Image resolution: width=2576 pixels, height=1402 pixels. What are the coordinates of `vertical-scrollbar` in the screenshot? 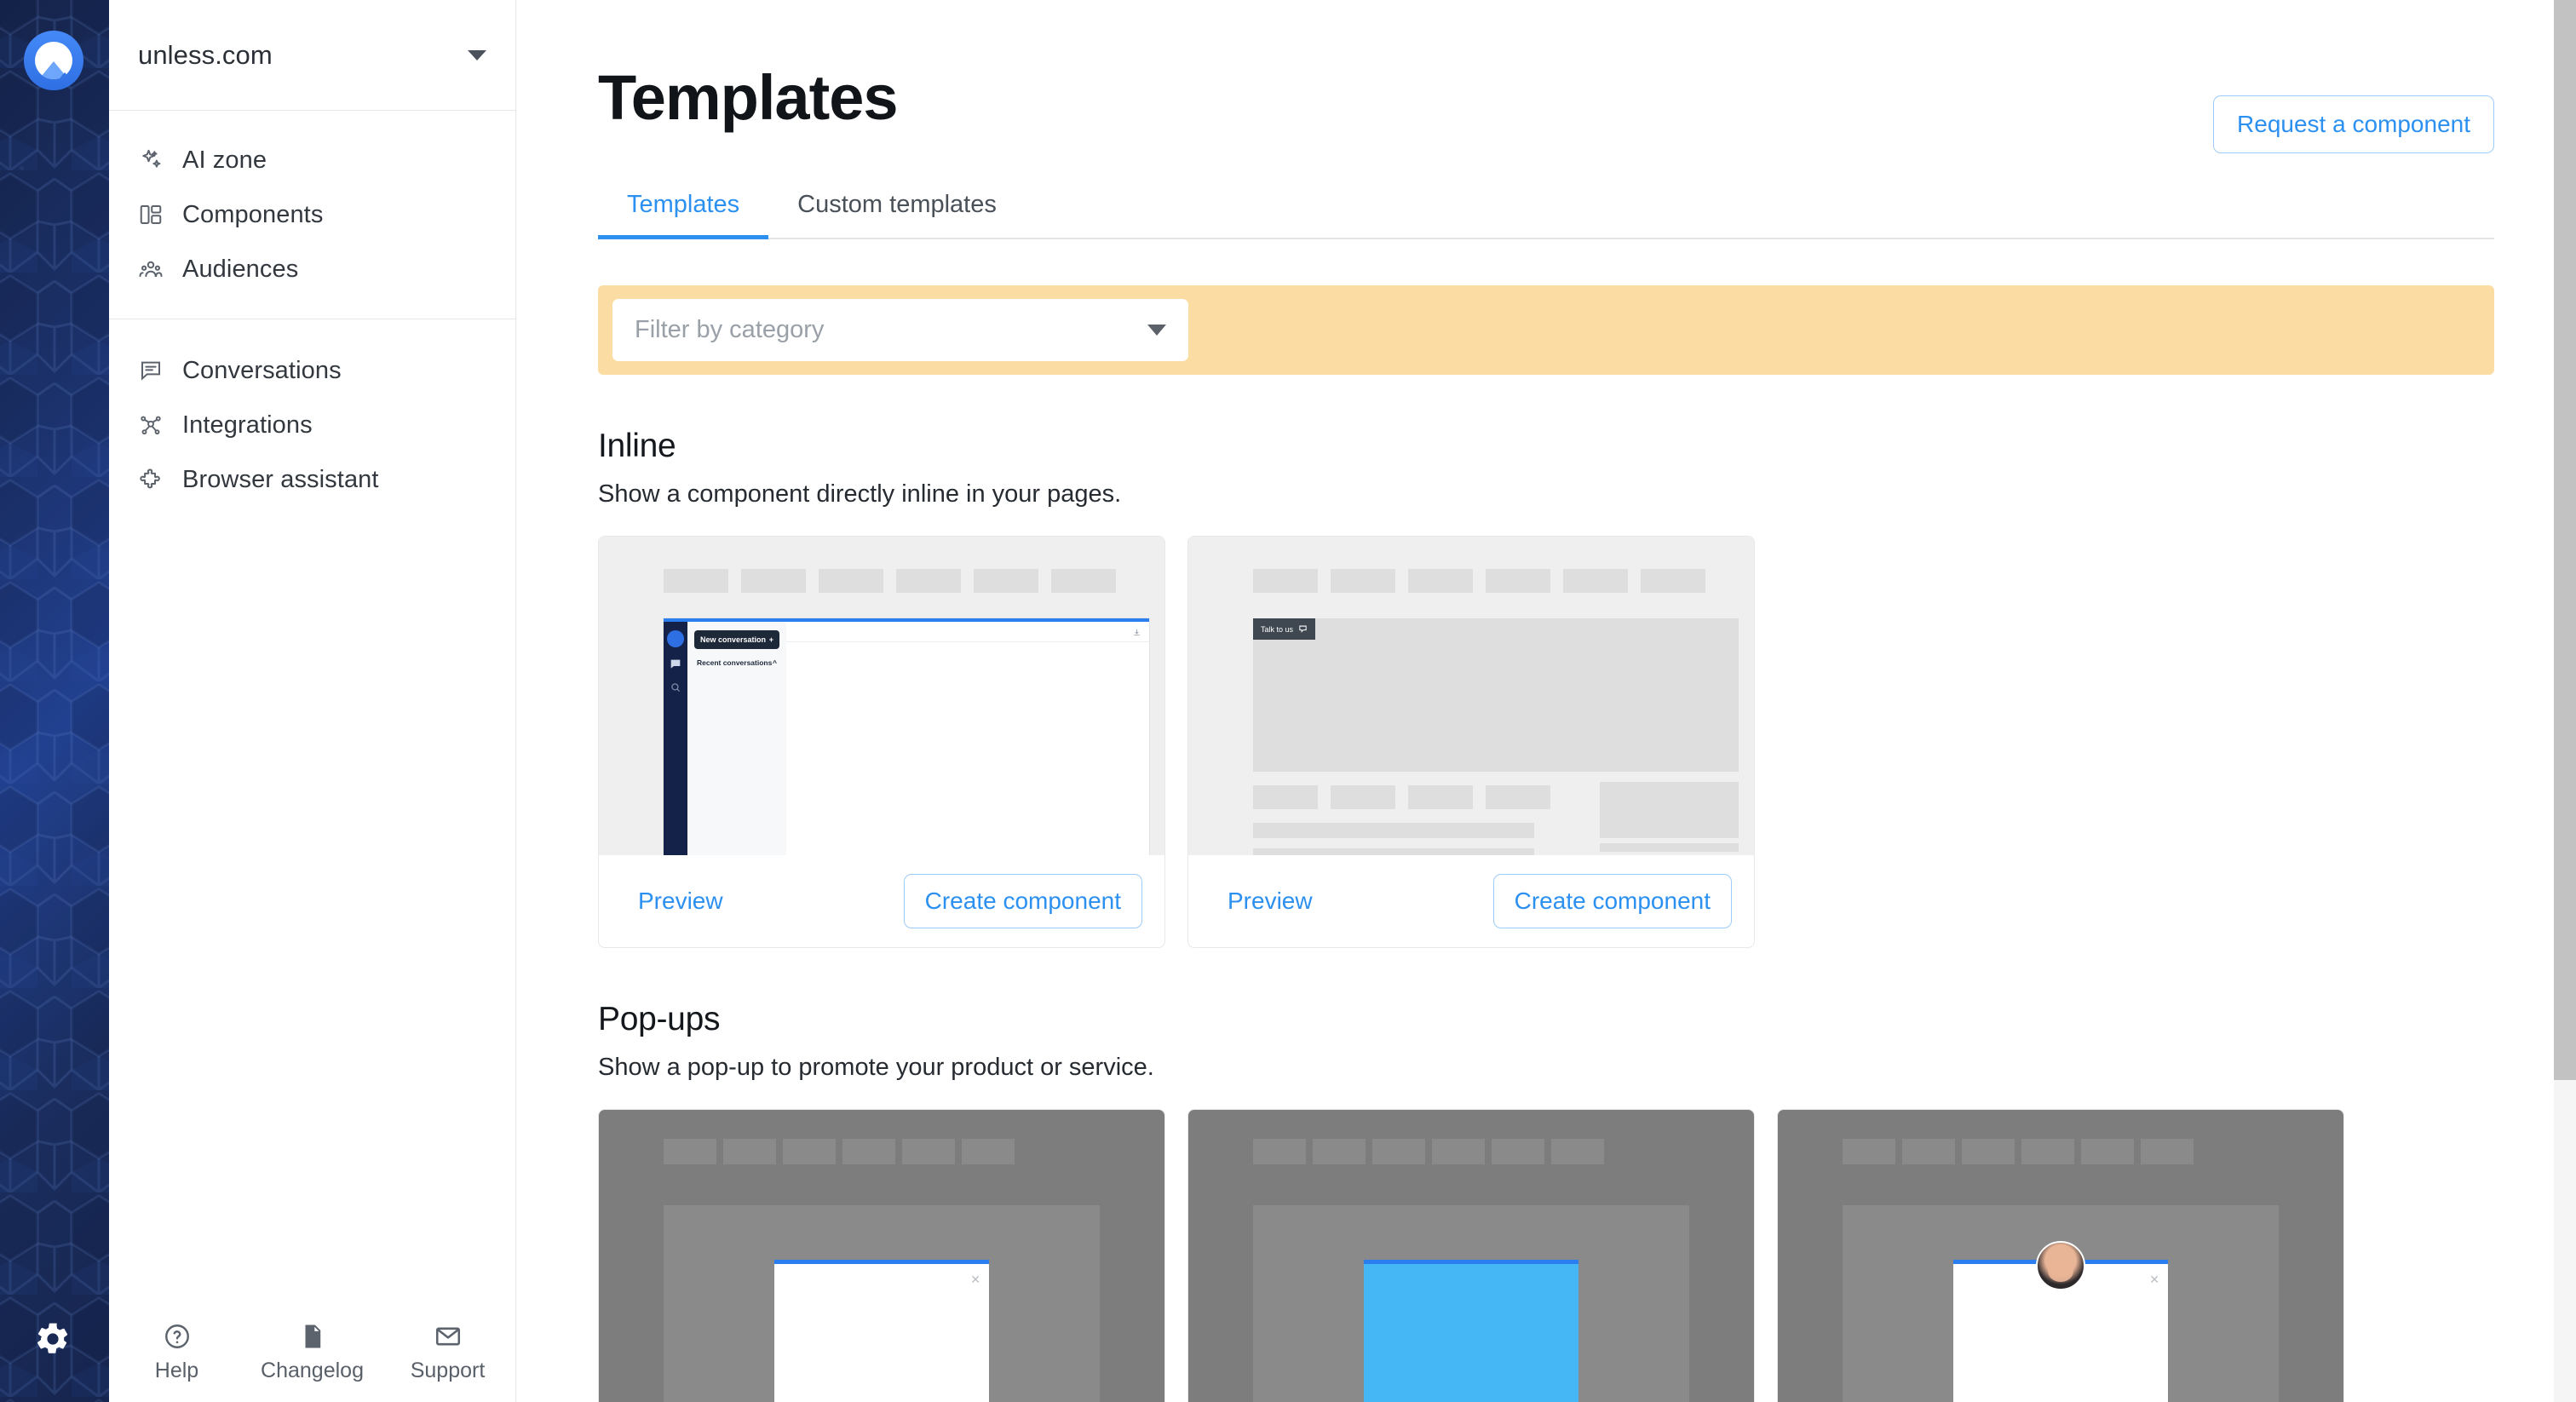 It's located at (2565, 701).